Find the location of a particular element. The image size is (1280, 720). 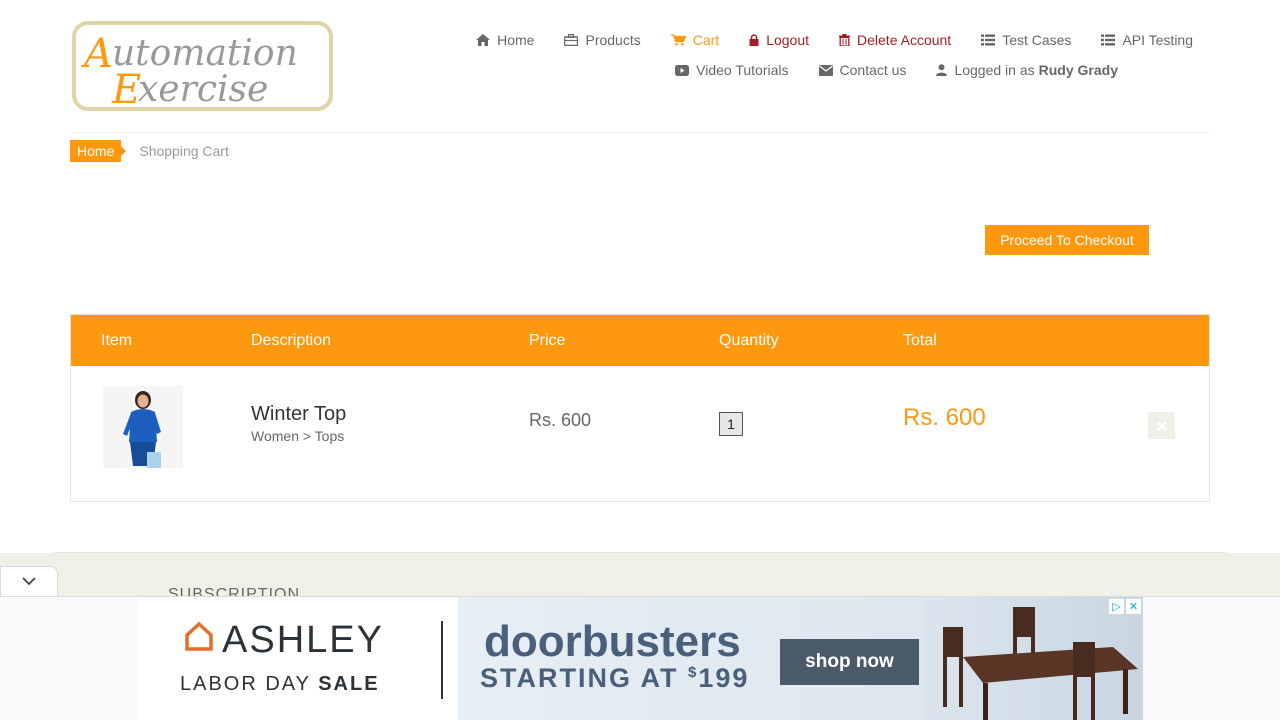

proceed-to-checkout-button: Proceed To Checkout is located at coordinates (1067, 240).